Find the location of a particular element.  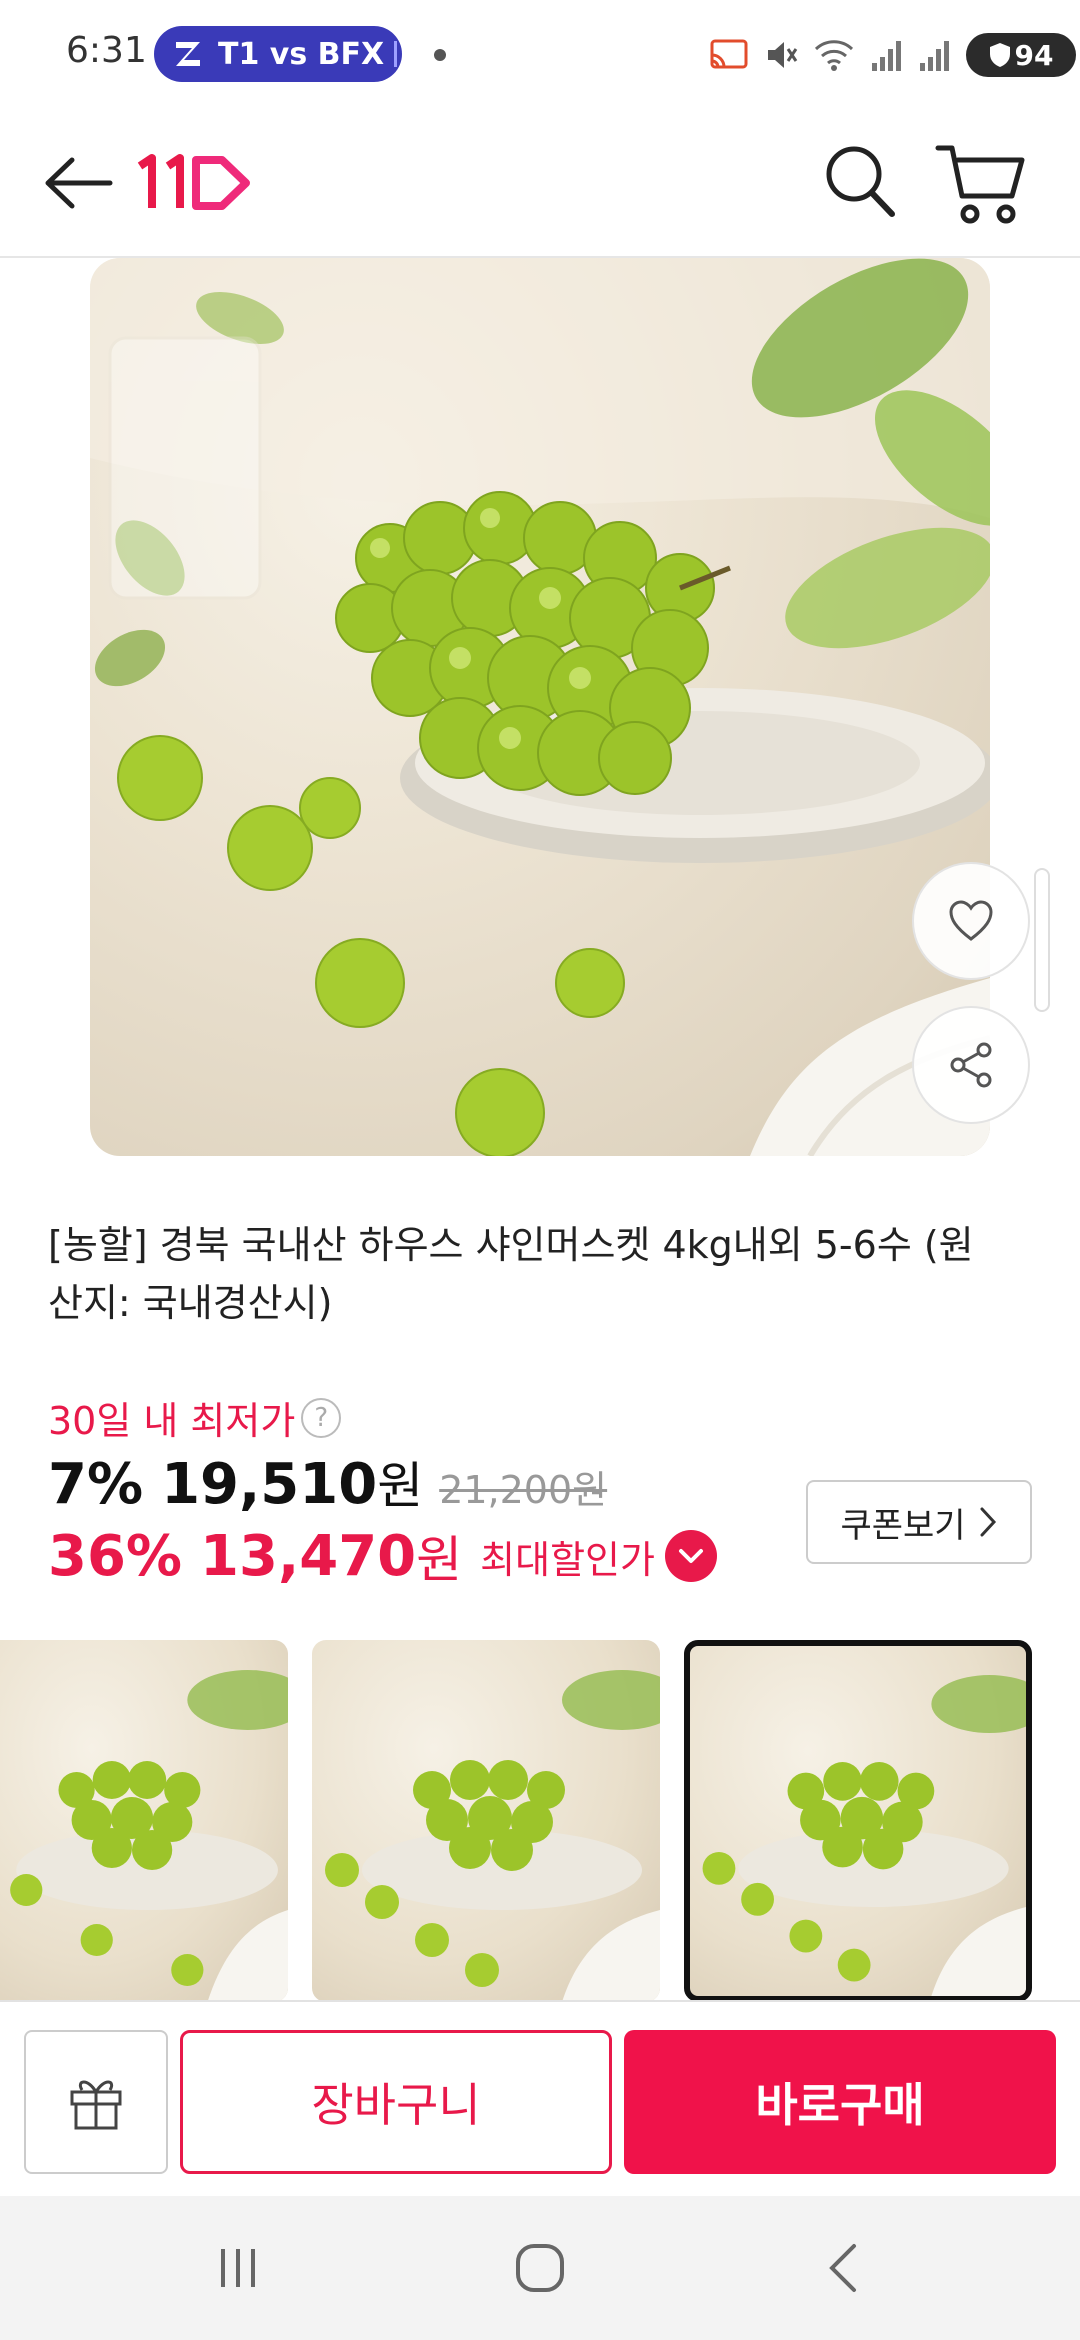

arrow-left-icon is located at coordinates (79, 183).